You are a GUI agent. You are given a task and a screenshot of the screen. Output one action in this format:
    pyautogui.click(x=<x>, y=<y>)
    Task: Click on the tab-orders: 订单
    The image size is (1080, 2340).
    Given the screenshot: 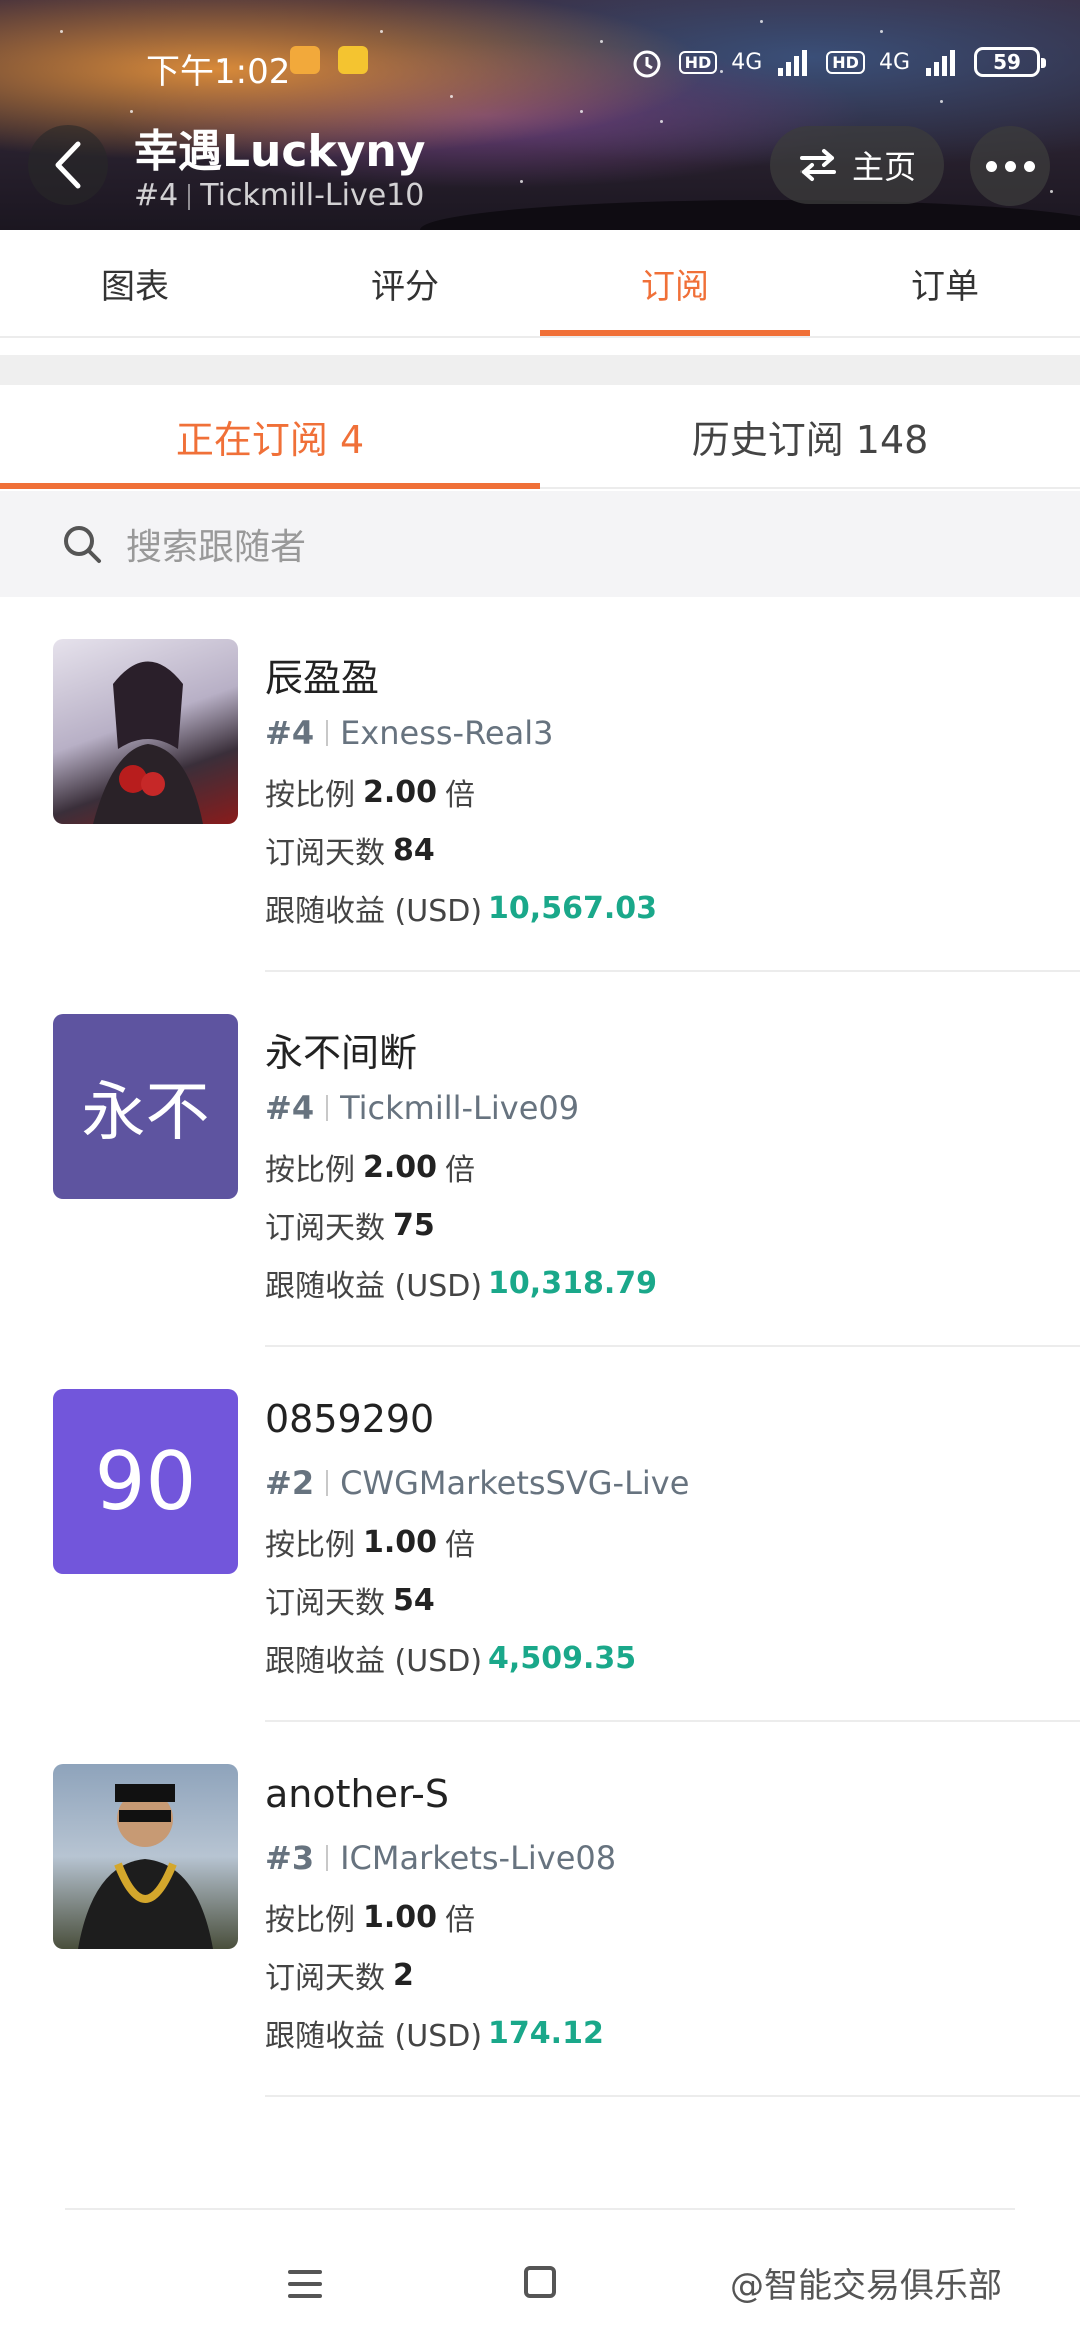 What is the action you would take?
    pyautogui.click(x=945, y=283)
    